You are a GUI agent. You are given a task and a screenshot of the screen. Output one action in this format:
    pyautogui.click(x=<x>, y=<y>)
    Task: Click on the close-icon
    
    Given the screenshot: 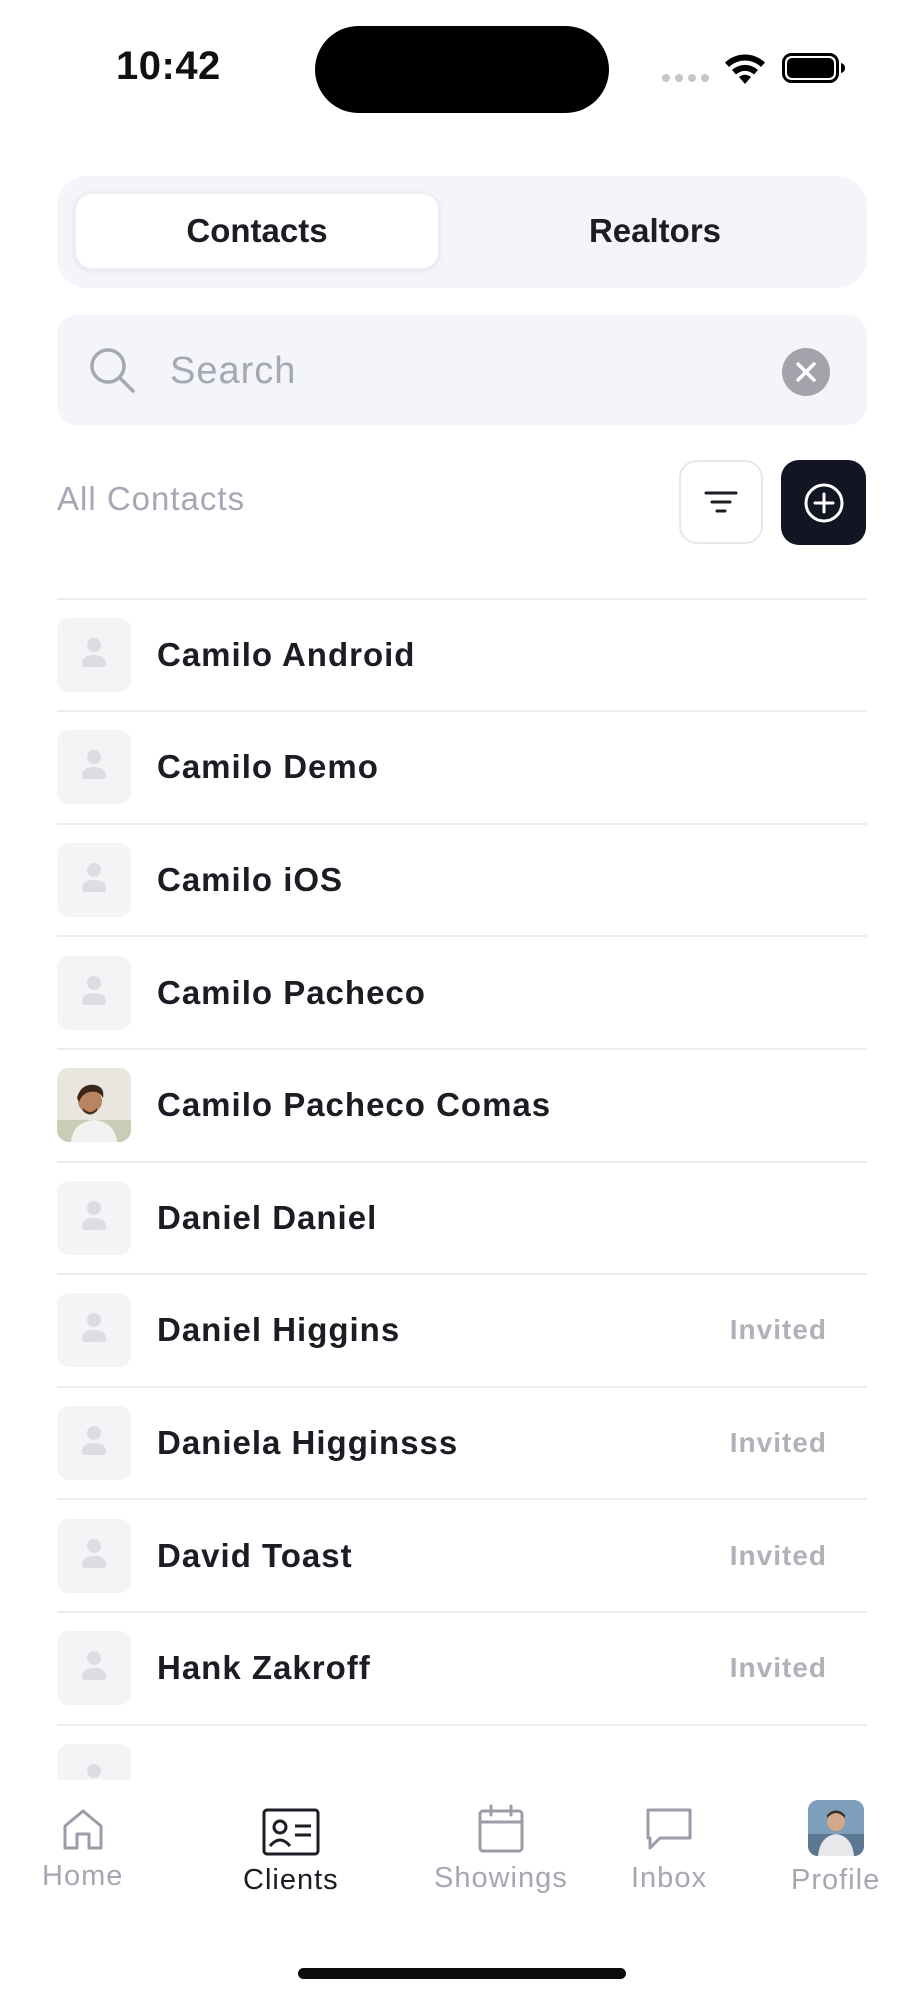 What is the action you would take?
    pyautogui.click(x=806, y=372)
    